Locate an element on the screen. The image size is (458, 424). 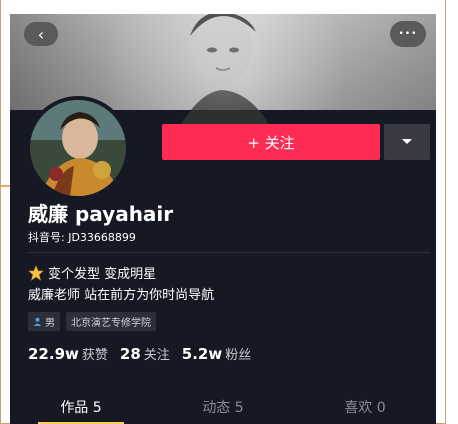
avatar-image is located at coordinates (78, 148).